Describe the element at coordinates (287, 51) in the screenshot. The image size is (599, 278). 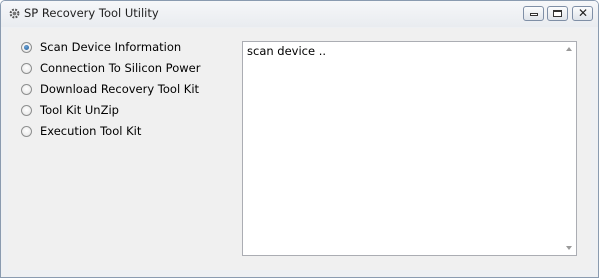
I see `log-text: scan device ..` at that location.